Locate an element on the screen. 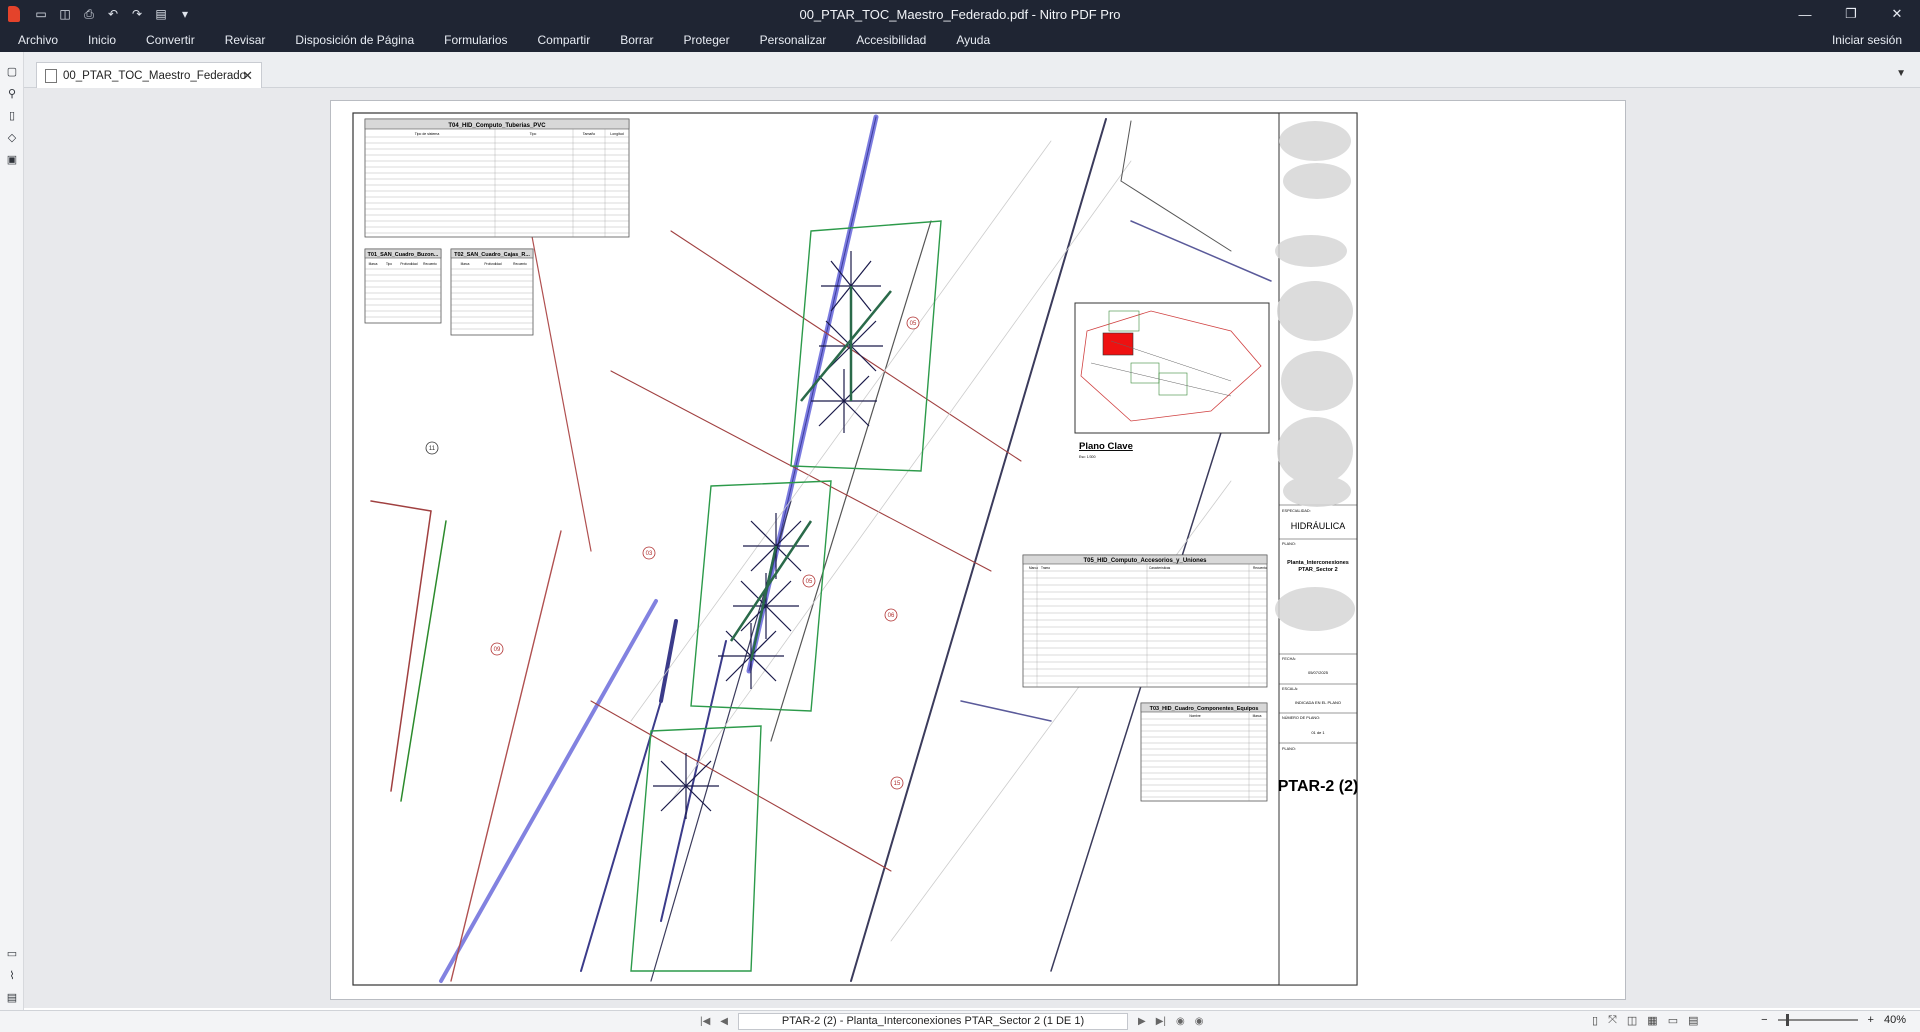  view-mode-buttons: ▯ ⤧ ◫ ▦ ▭ ▤ is located at coordinates (1645, 1020).